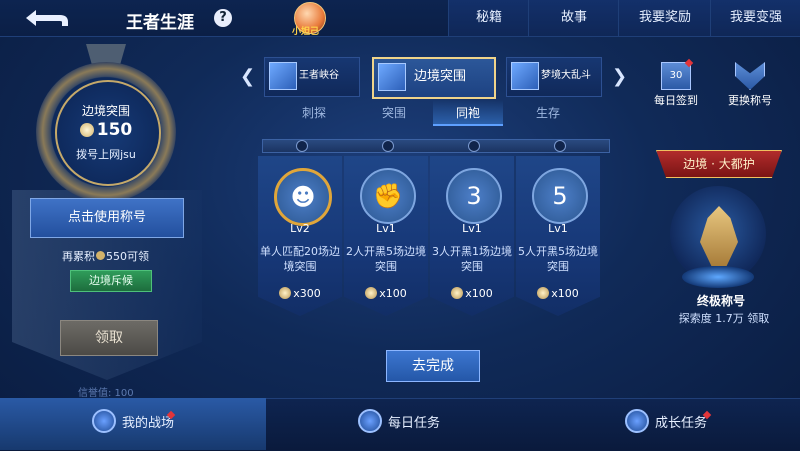 This screenshot has height=451, width=800. Describe the element at coordinates (160, 23) in the screenshot. I see `page-title: 王者生涯` at that location.